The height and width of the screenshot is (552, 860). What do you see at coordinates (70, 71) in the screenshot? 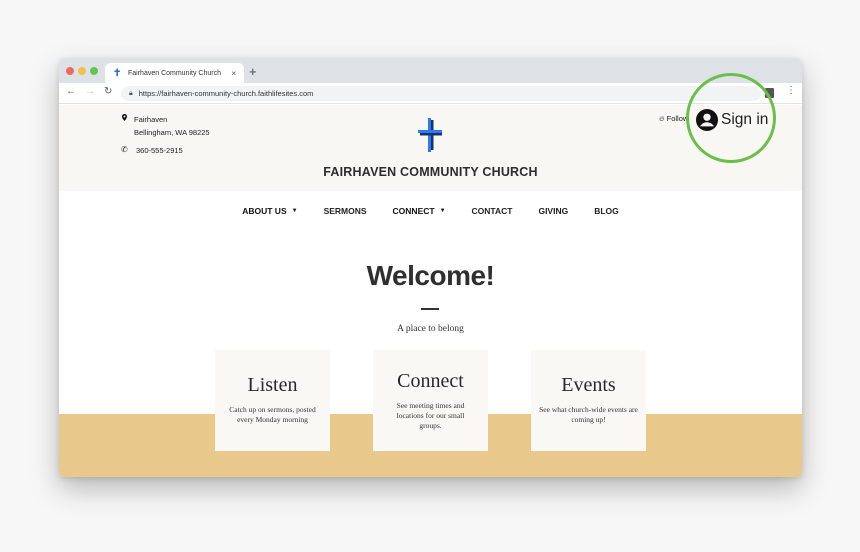
I see `close-window-button` at bounding box center [70, 71].